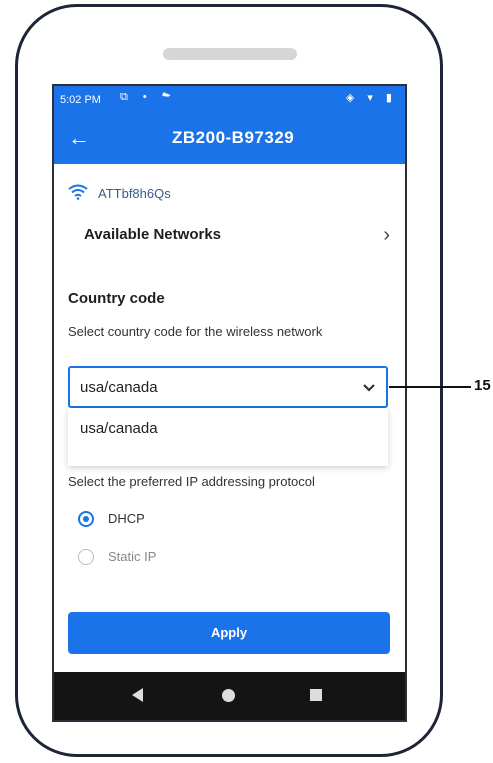  Describe the element at coordinates (126, 518) in the screenshot. I see `radio-dhcp-label: DHCP` at that location.